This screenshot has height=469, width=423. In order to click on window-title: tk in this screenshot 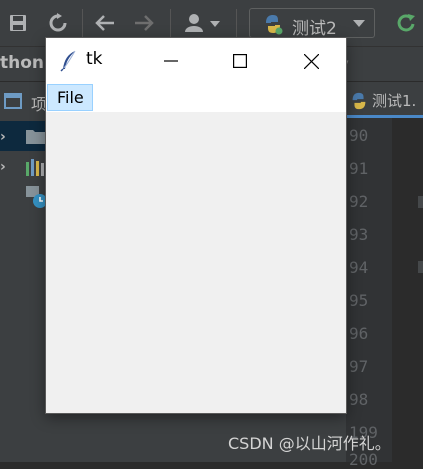, I will do `click(94, 59)`.